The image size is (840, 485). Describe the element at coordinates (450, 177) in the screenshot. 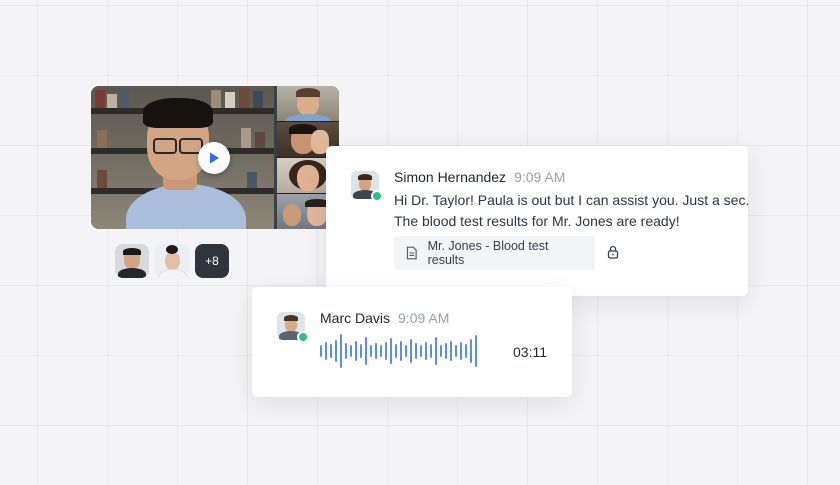

I see `sender-name: Simon Hernandez` at that location.